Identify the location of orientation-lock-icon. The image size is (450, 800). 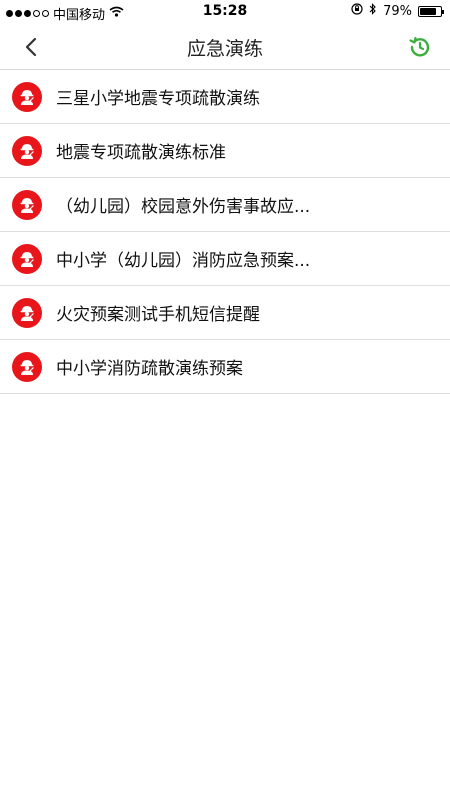
(357, 11).